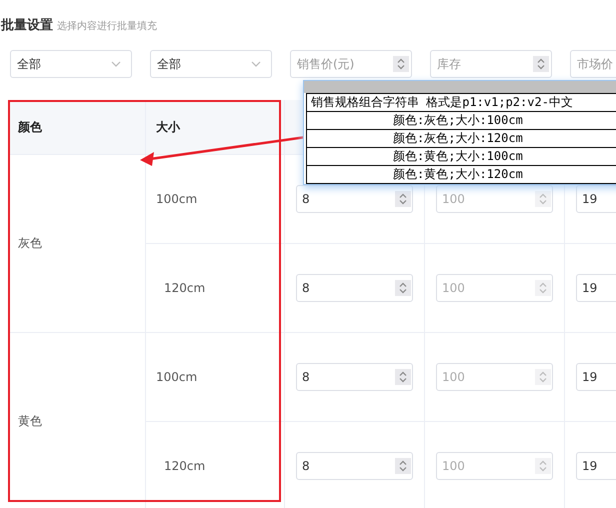 The image size is (616, 508). Describe the element at coordinates (442, 102) in the screenshot. I see `popup-heading: 销售规格组合字符串 格式是p1:v1;p2:v2-中文` at that location.